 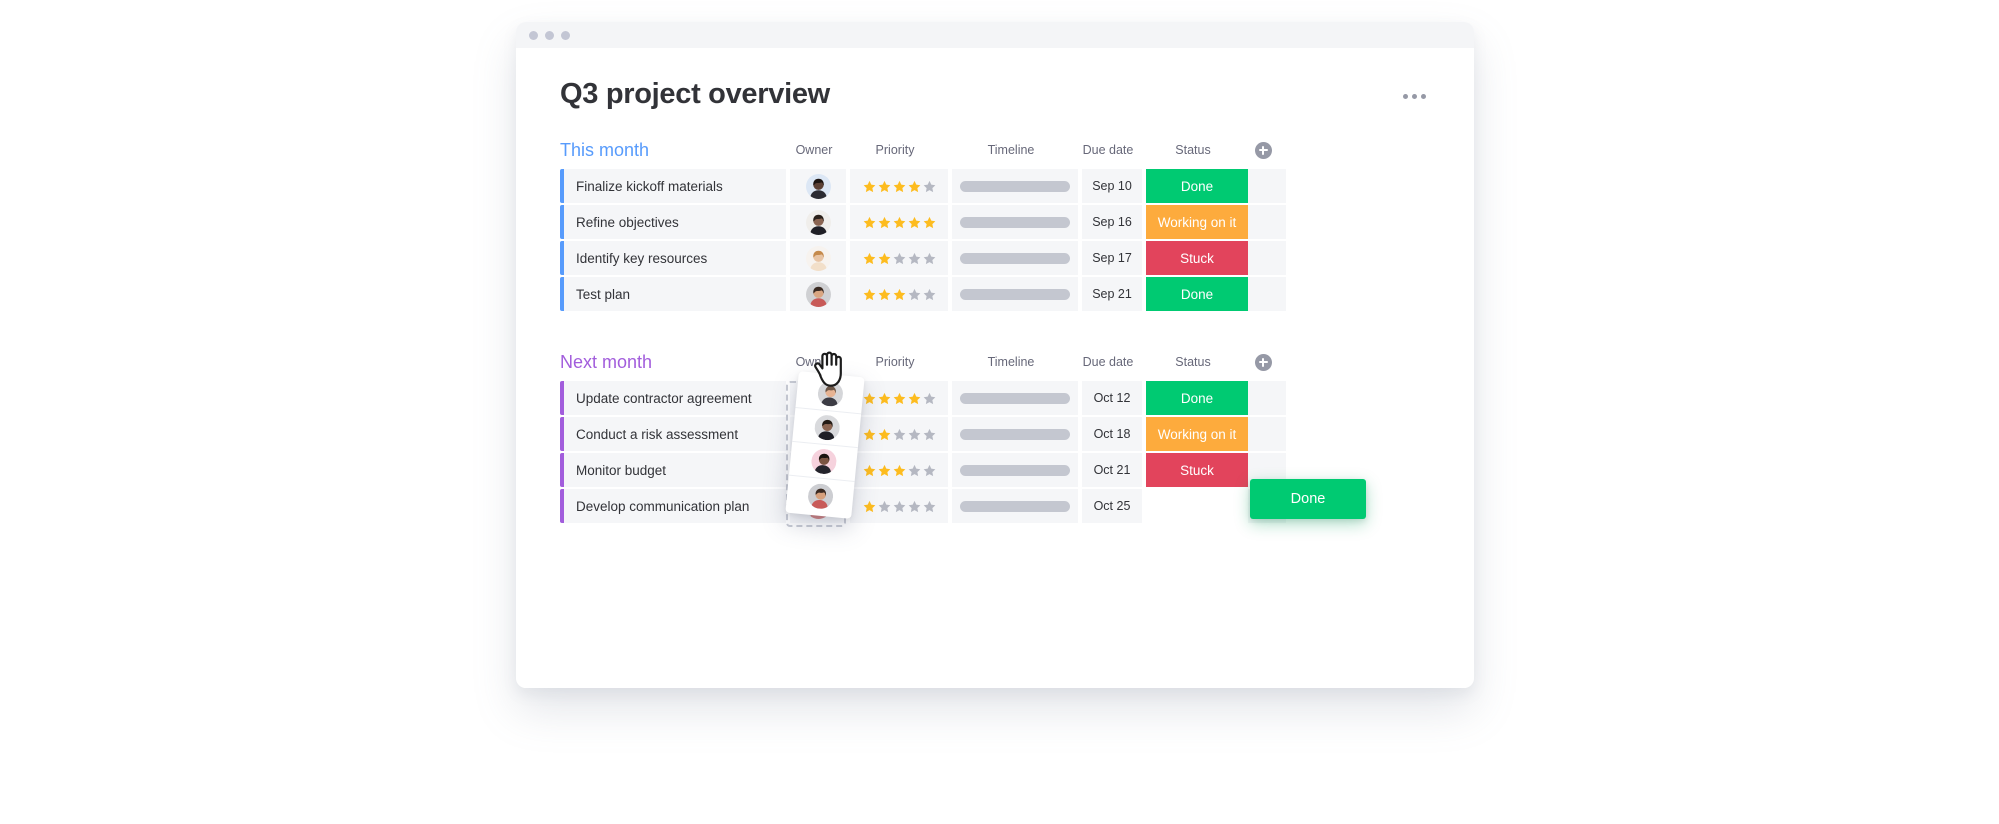 I want to click on task-name: Identify key resources, so click(x=675, y=258).